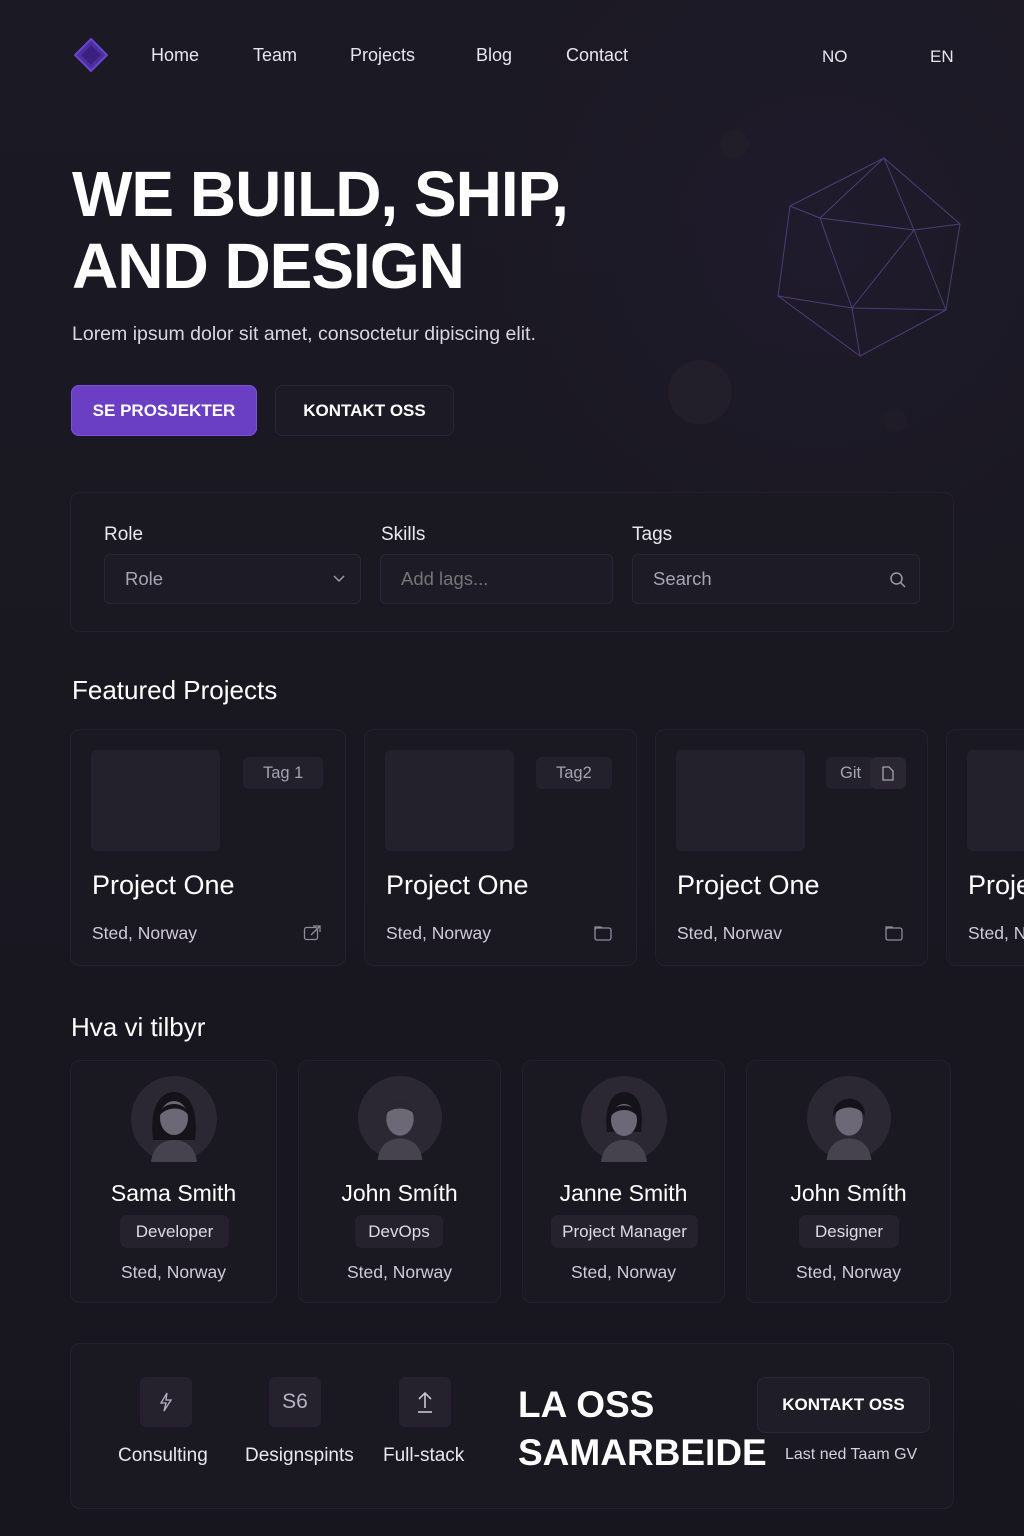 Image resolution: width=1024 pixels, height=1536 pixels. What do you see at coordinates (682, 578) in the screenshot?
I see `tags-search-placeholder: Search` at bounding box center [682, 578].